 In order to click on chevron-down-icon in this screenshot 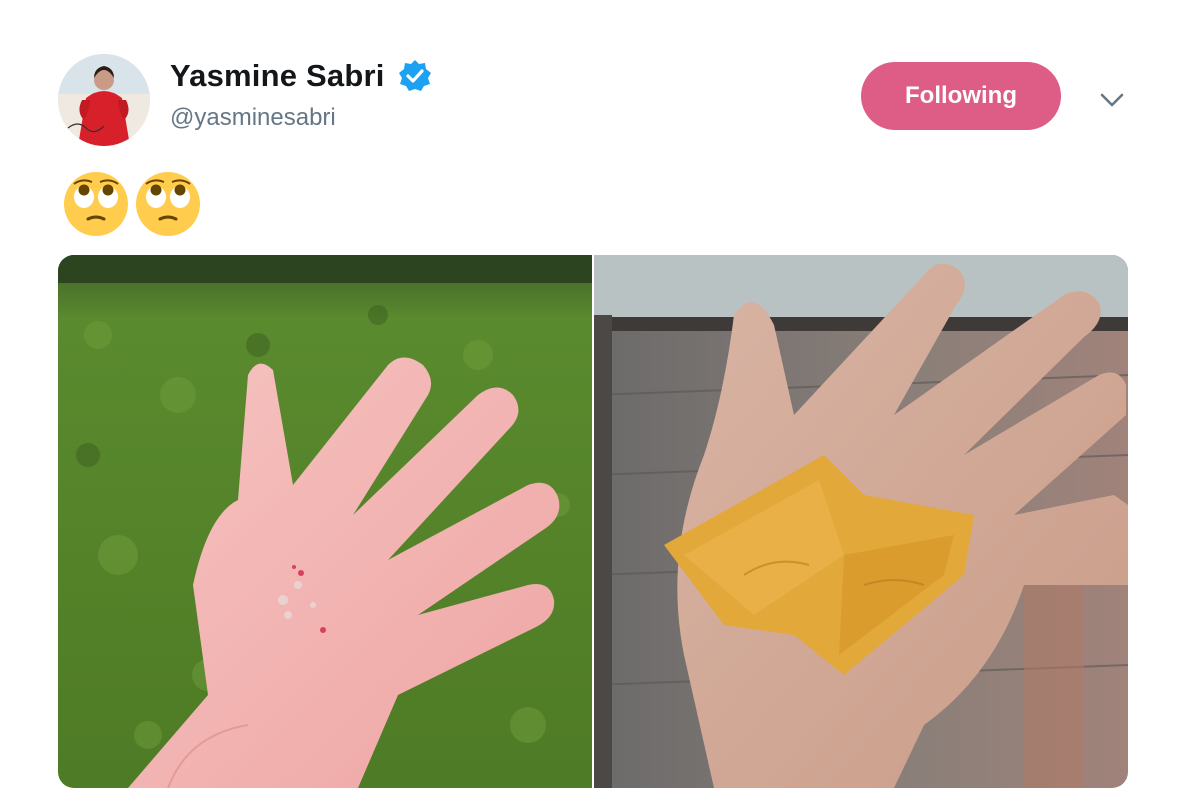, I will do `click(1112, 100)`.